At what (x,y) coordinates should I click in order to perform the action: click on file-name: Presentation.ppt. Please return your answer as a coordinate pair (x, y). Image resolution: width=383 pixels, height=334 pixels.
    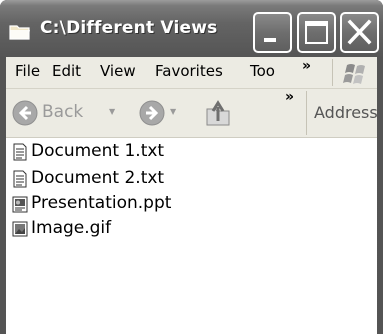
    Looking at the image, I should click on (101, 203).